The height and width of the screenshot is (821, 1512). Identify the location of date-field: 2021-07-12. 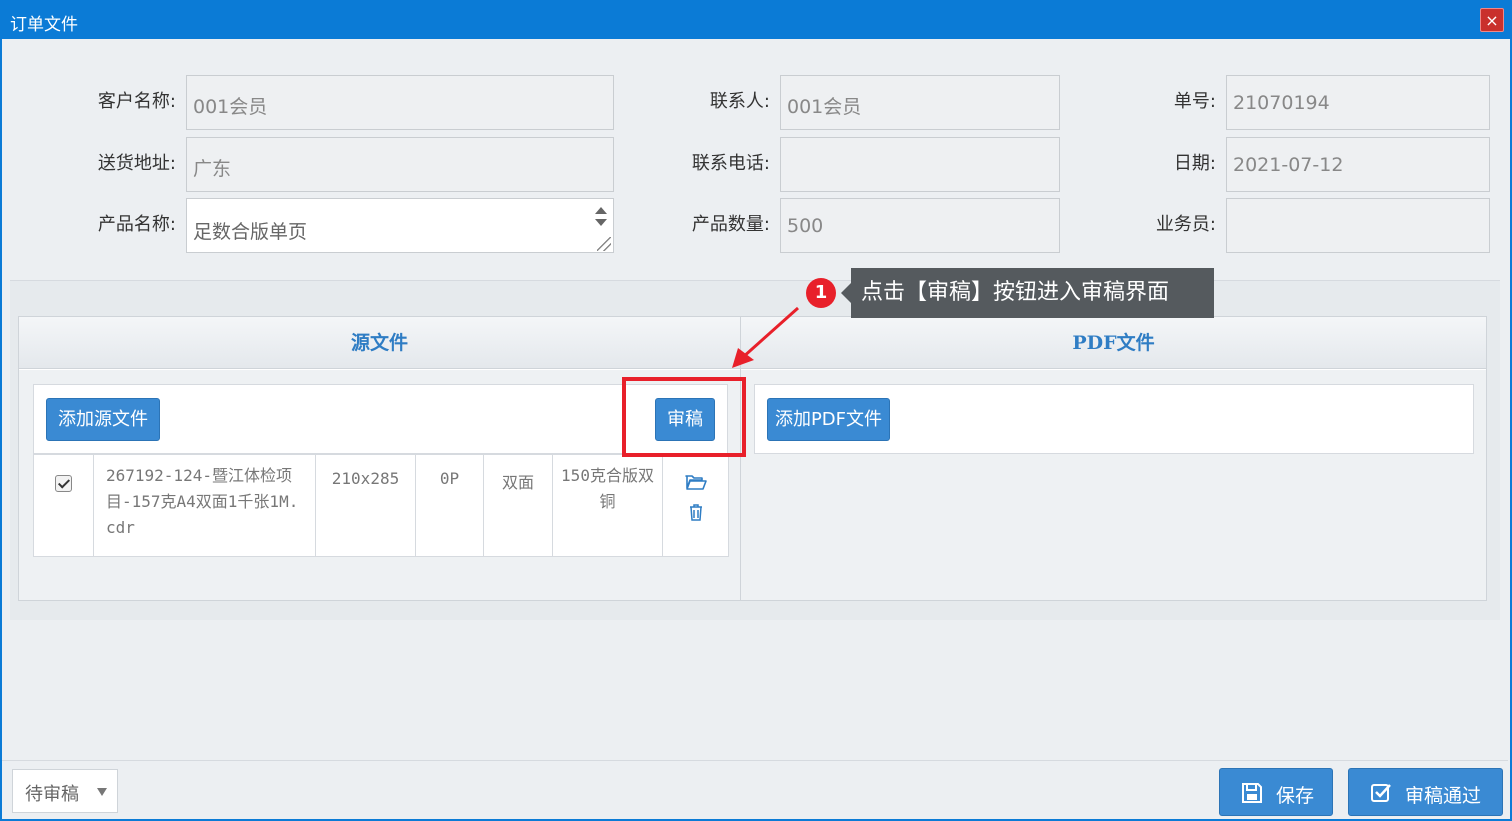
(1358, 164).